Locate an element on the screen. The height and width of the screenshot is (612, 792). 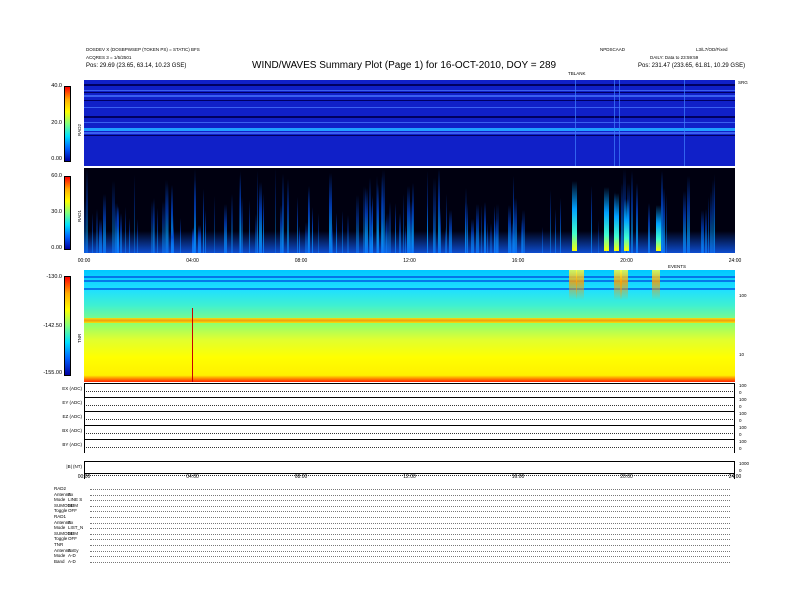
time-axis-b-tick-5: 20:00 is located at coordinates (626, 477).